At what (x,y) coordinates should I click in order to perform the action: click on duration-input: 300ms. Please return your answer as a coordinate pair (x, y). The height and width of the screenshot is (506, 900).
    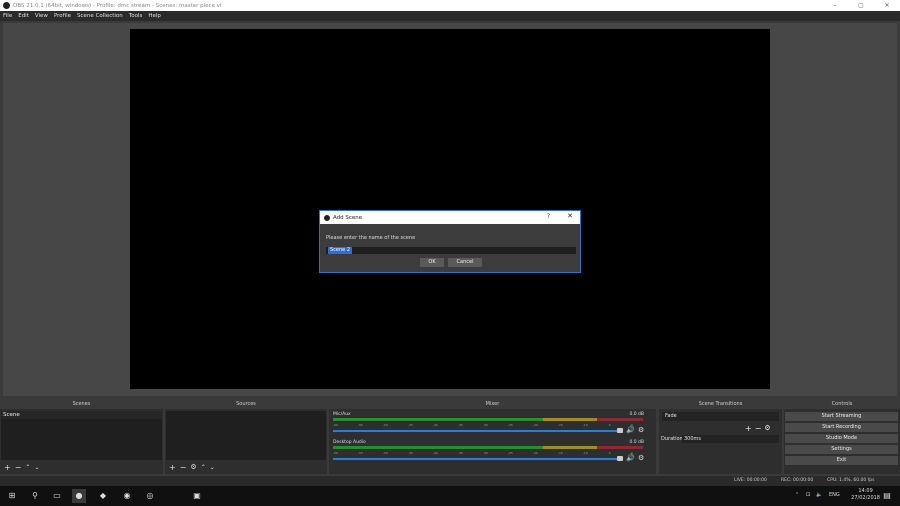
    Looking at the image, I should click on (730, 439).